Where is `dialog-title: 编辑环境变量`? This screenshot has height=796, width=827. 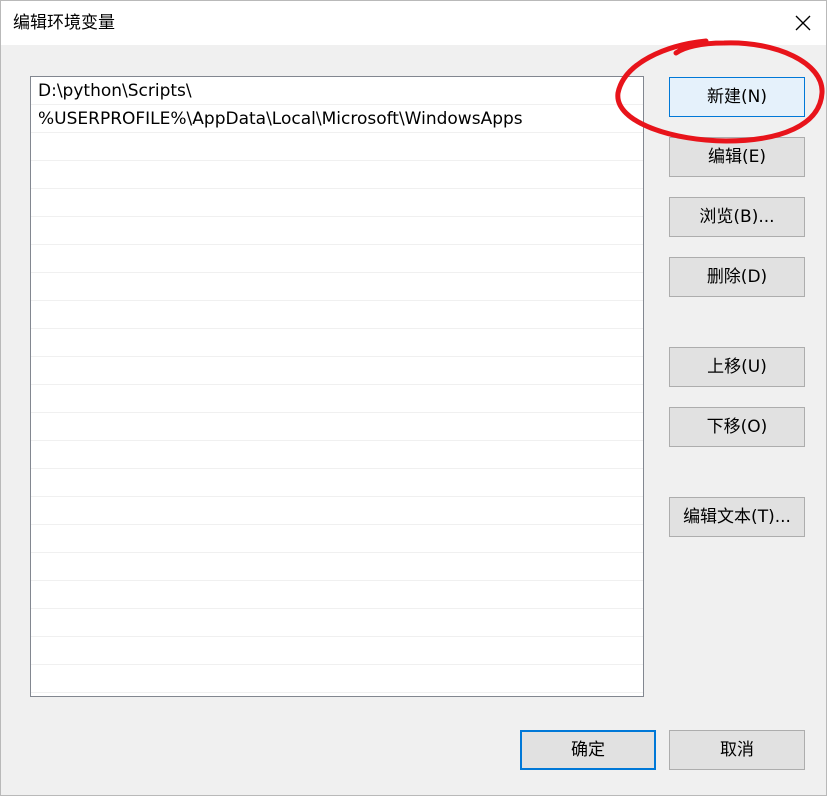
dialog-title: 编辑环境变量 is located at coordinates (64, 23).